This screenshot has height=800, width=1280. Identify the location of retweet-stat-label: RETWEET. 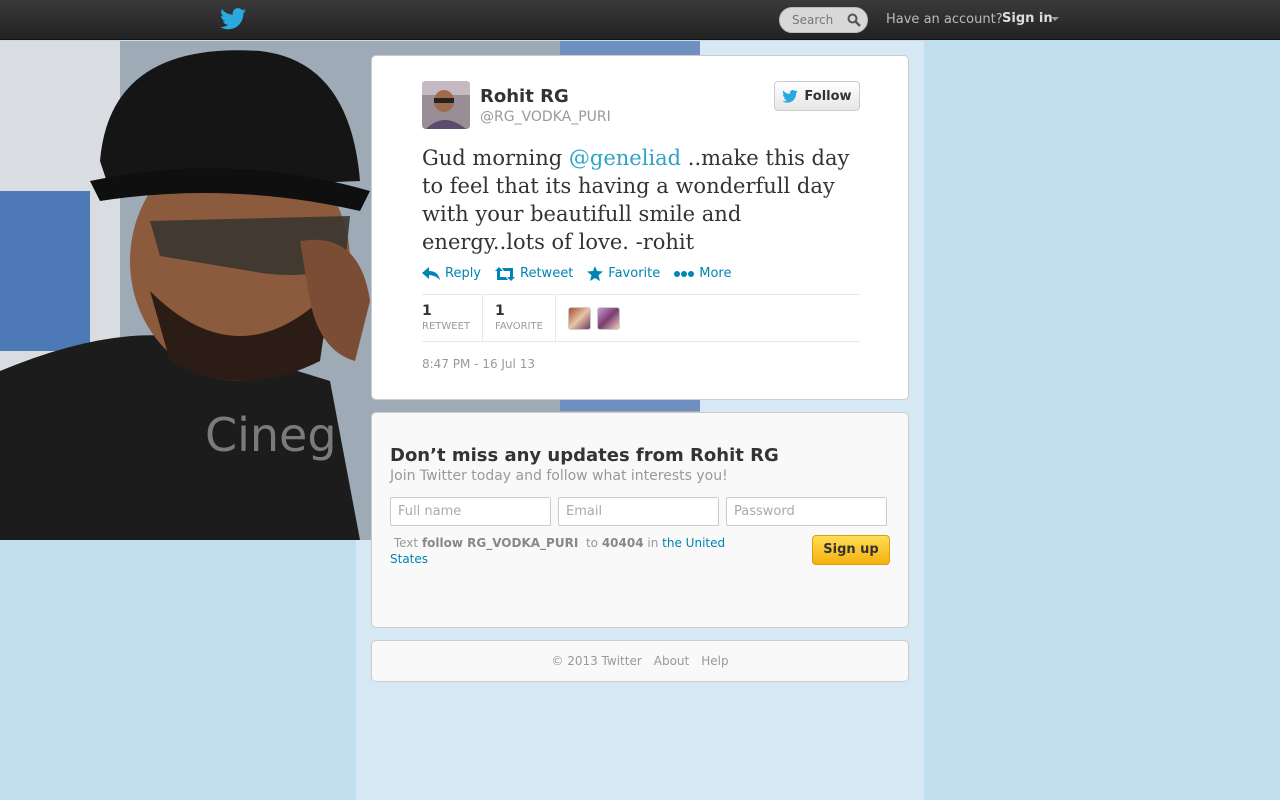
(446, 326).